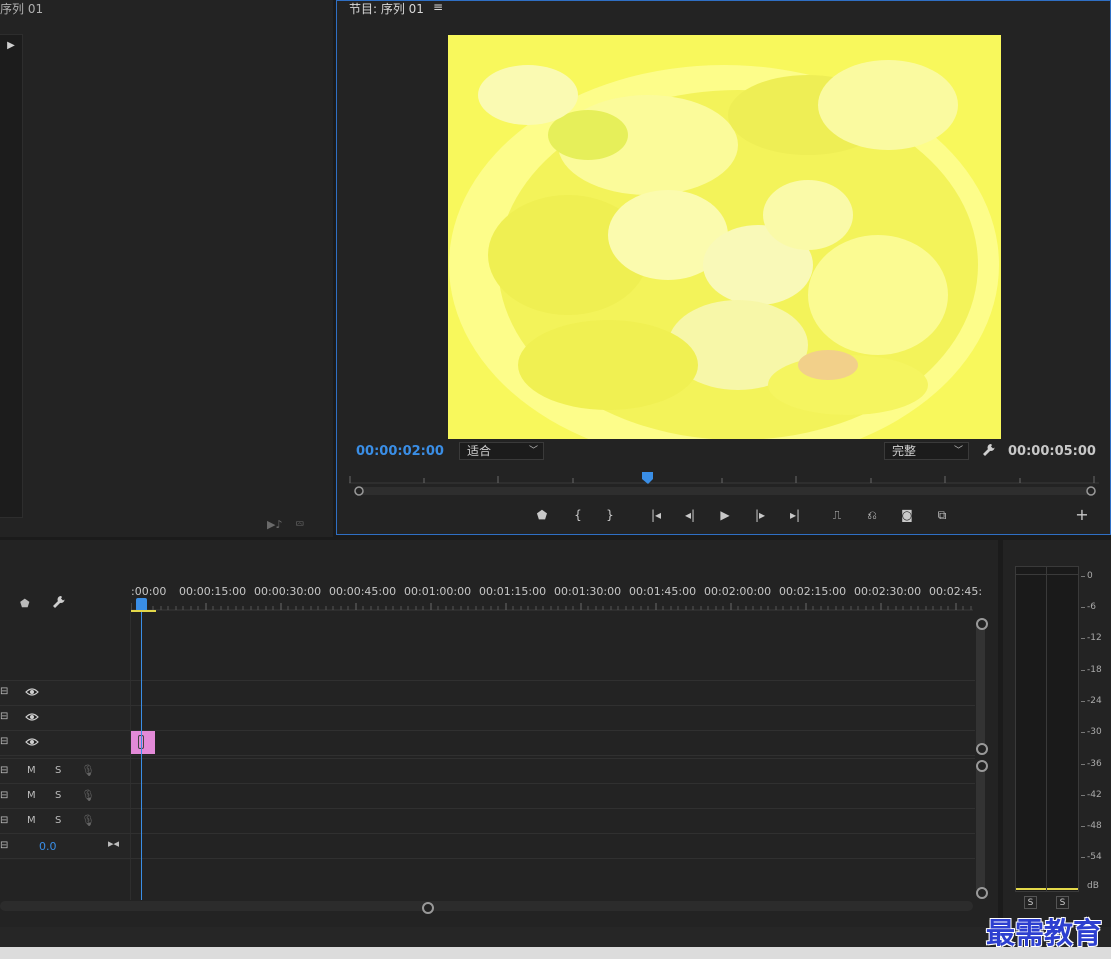 The image size is (1111, 959). I want to click on export-frame-icon: ◙, so click(907, 515).